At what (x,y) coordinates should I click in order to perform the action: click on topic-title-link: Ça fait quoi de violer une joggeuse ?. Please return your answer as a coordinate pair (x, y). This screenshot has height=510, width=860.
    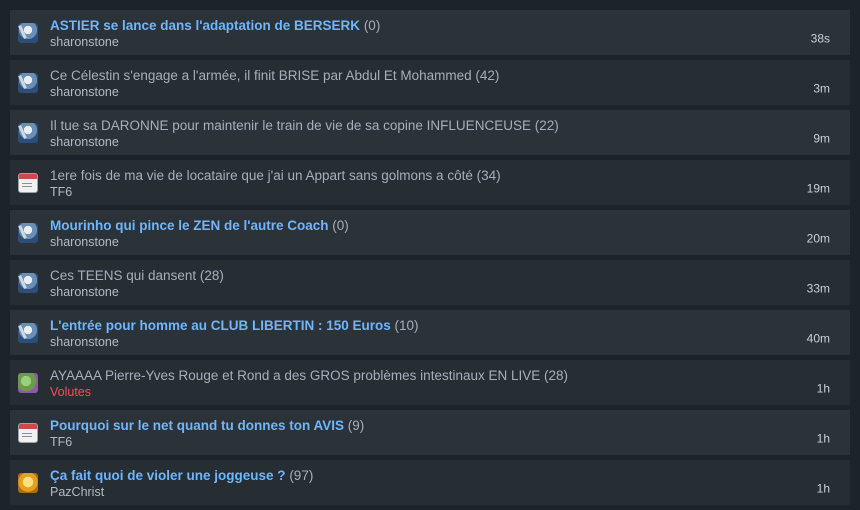
    Looking at the image, I should click on (168, 475).